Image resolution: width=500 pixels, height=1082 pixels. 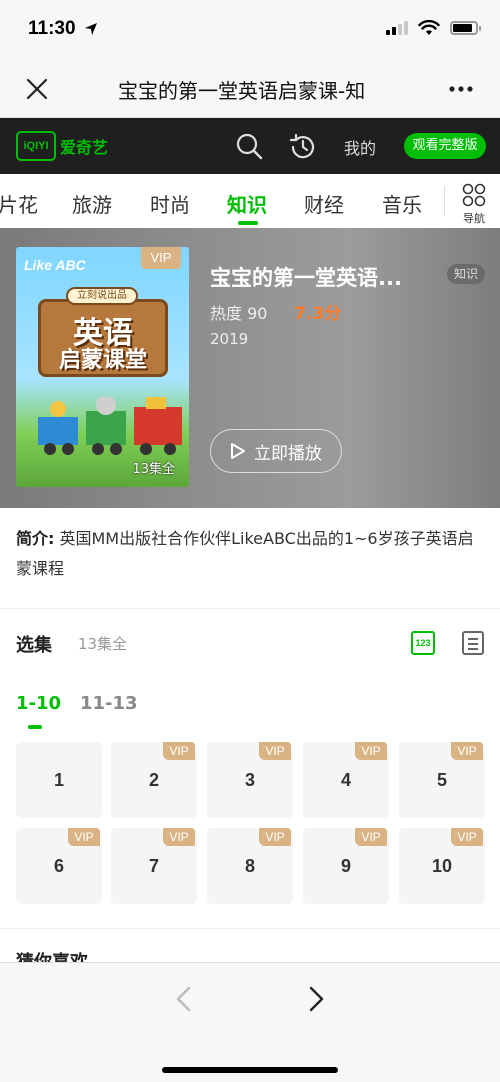 I want to click on search-icon, so click(x=249, y=146).